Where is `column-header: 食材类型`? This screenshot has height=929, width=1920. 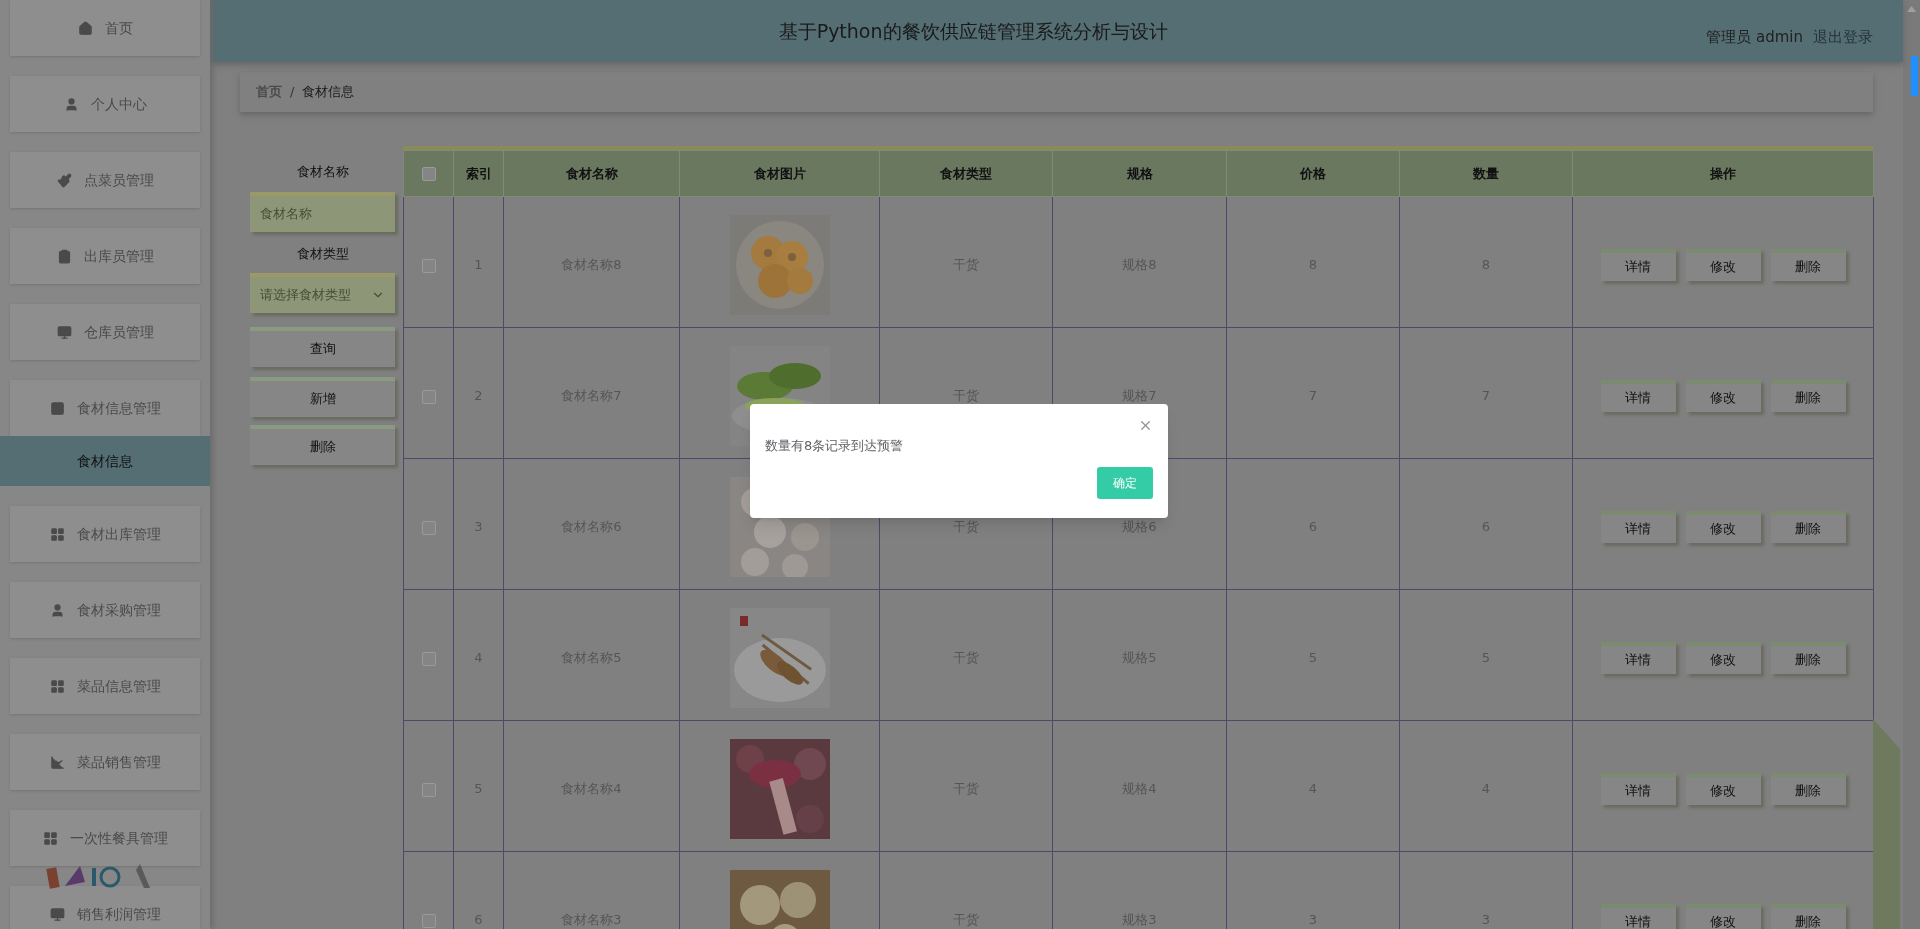 column-header: 食材类型 is located at coordinates (966, 173).